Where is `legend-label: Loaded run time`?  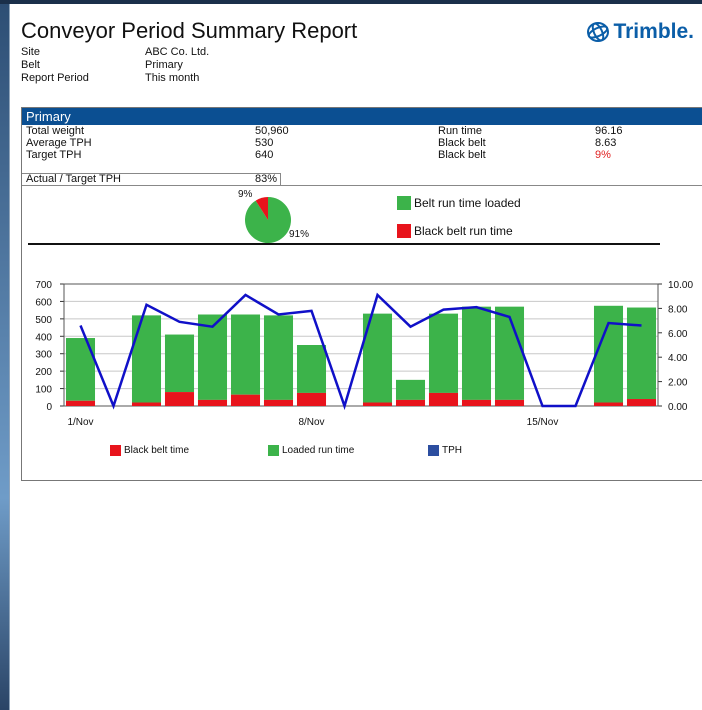 legend-label: Loaded run time is located at coordinates (318, 450).